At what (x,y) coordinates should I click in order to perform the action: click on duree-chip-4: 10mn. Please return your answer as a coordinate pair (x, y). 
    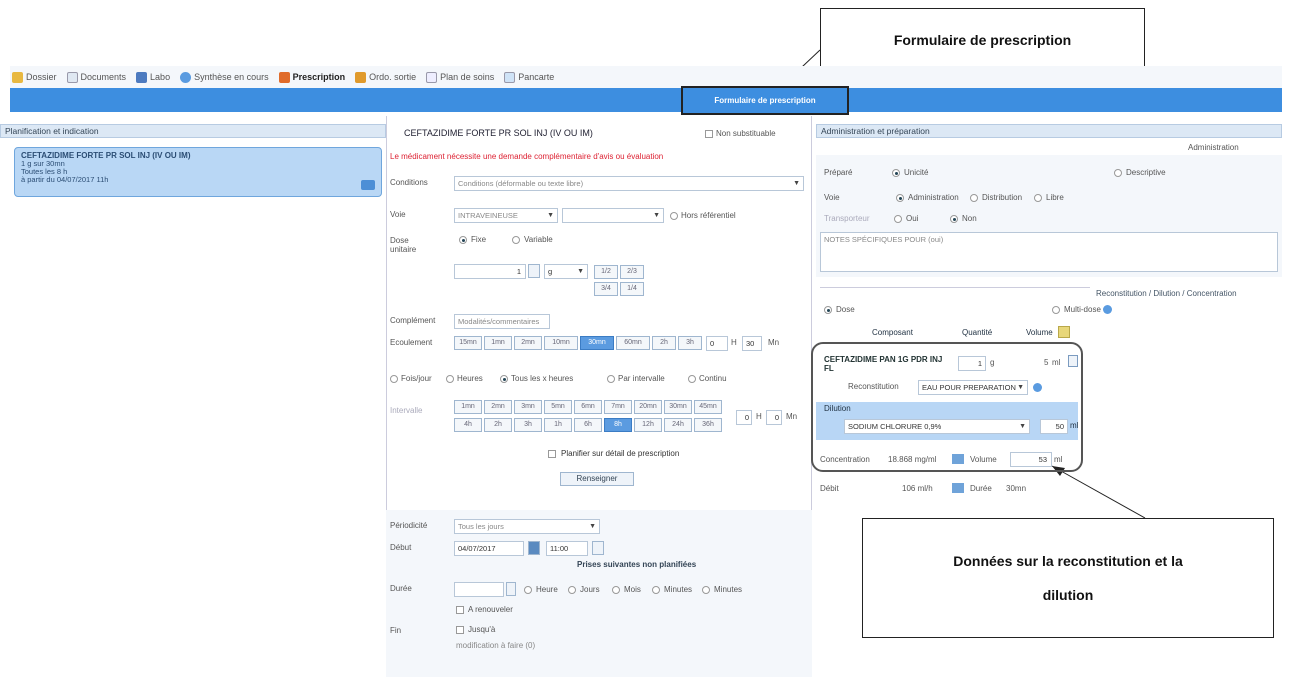
    Looking at the image, I should click on (561, 343).